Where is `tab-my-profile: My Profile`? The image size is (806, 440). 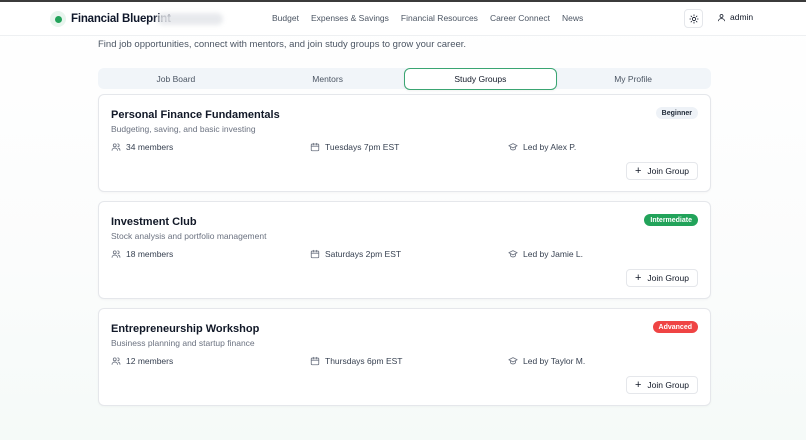
tab-my-profile: My Profile is located at coordinates (633, 78).